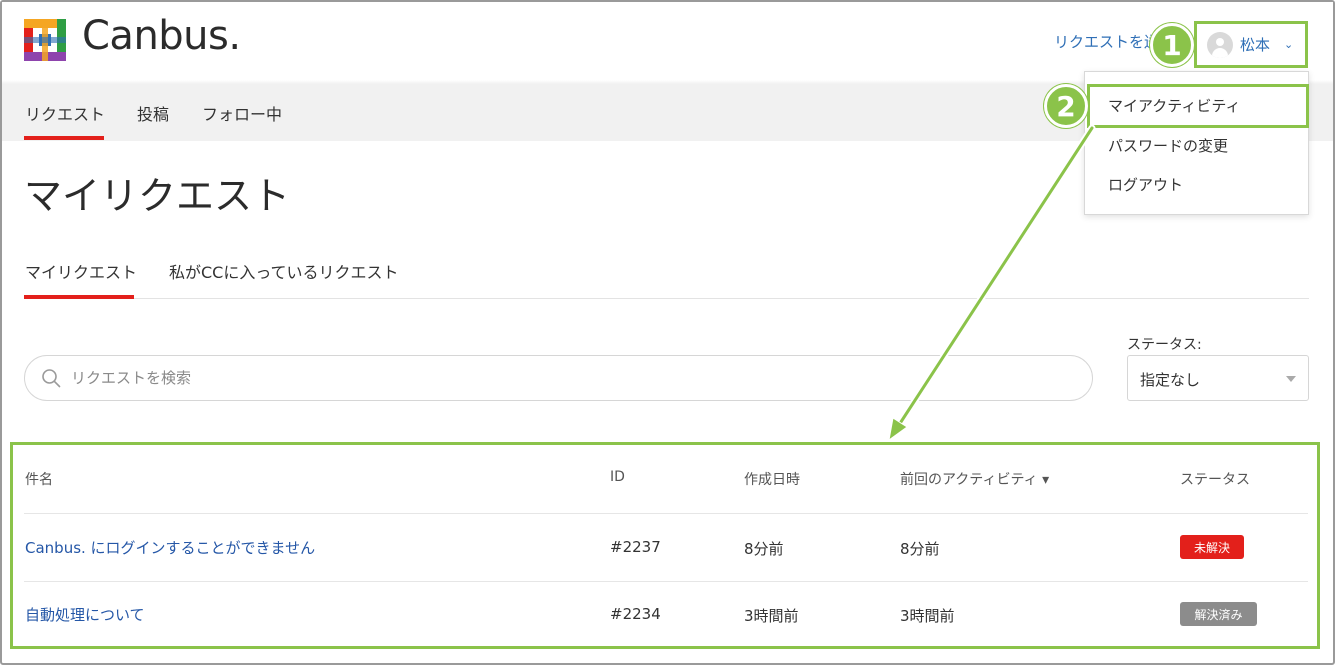  Describe the element at coordinates (1218, 614) in the screenshot. I see `status-badge-solved: 解決済み` at that location.